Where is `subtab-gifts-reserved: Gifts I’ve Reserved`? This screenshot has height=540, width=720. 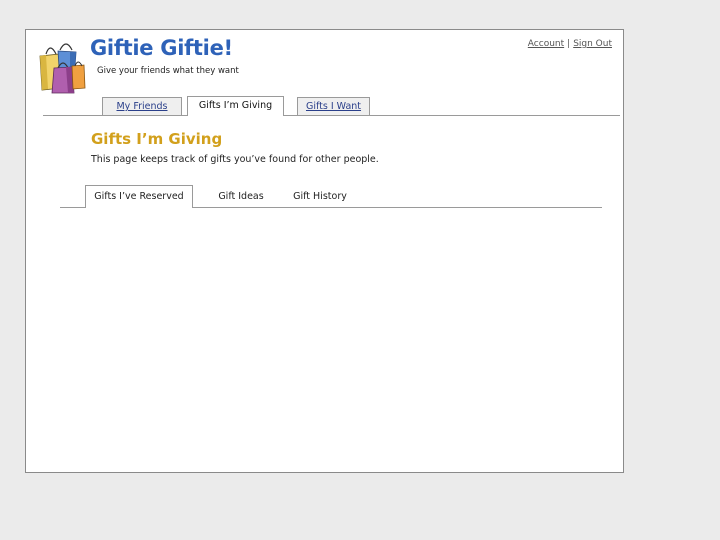
subtab-gifts-reserved: Gifts I’ve Reserved is located at coordinates (139, 196).